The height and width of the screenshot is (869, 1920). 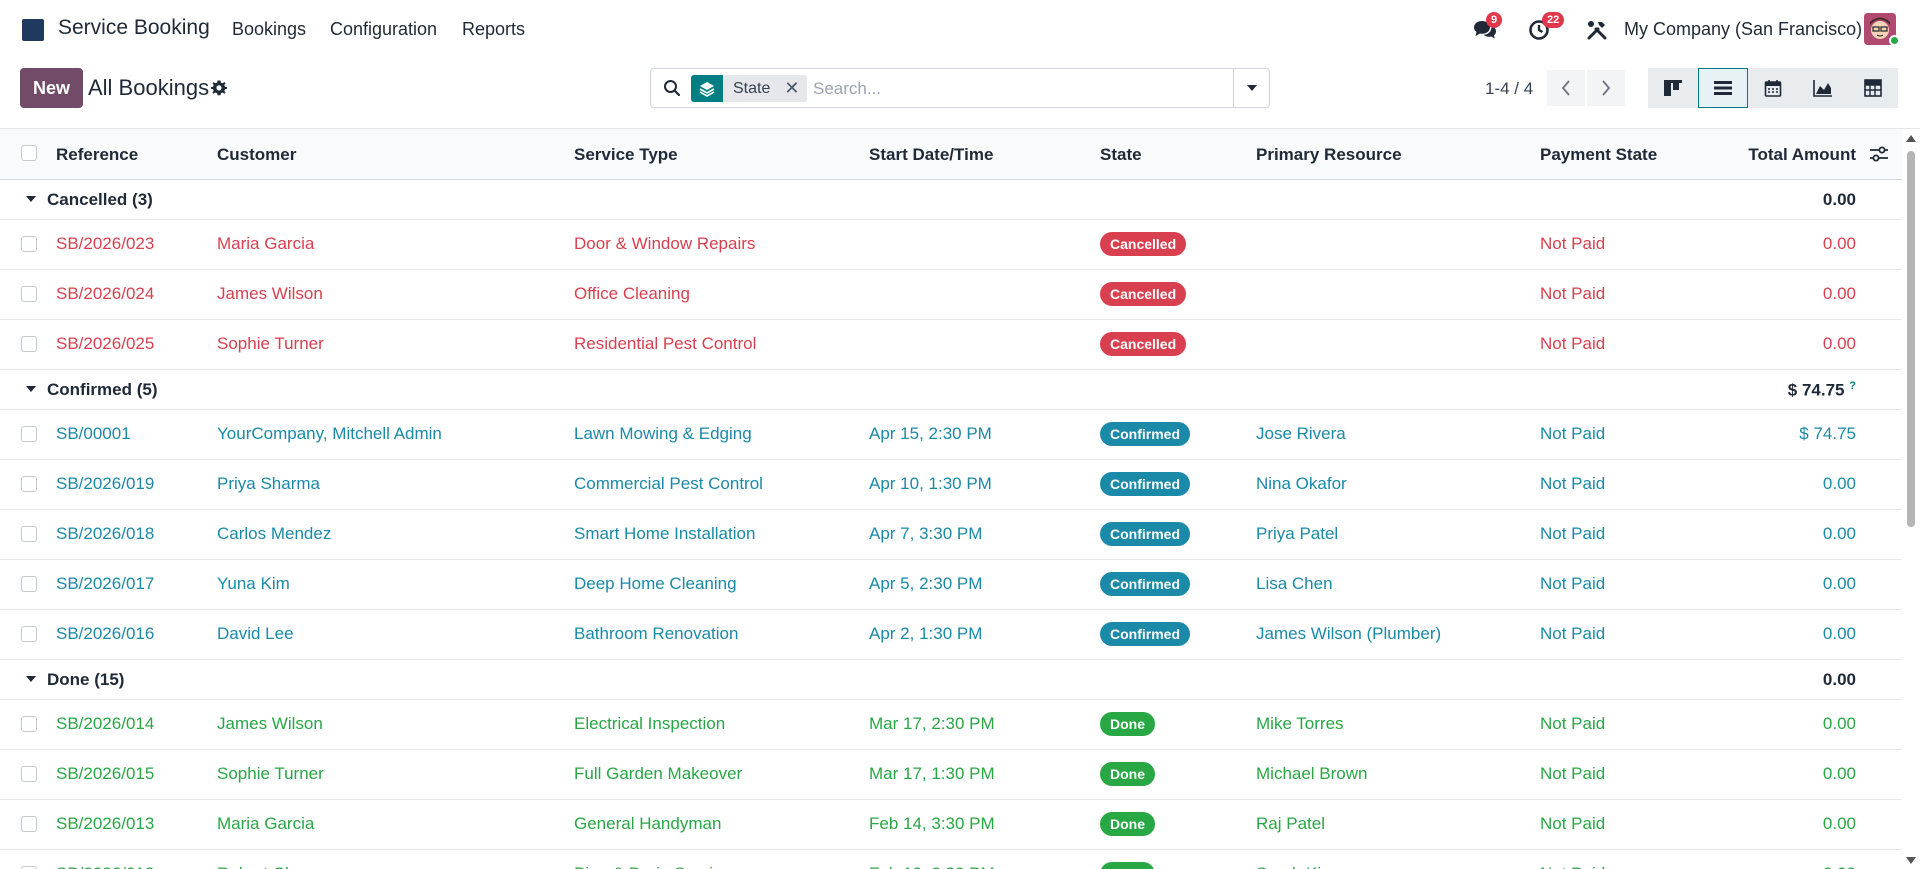 I want to click on cell-start-datetime: Apr 10, 1:30 PM, so click(x=930, y=483).